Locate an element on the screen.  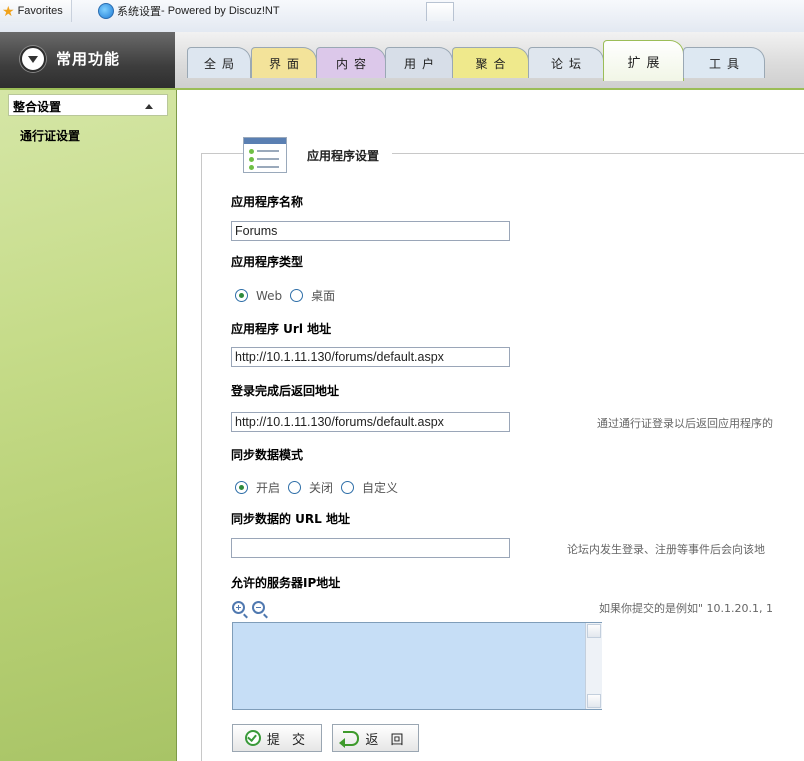
app-type-radio-desktop is located at coordinates (297, 295).